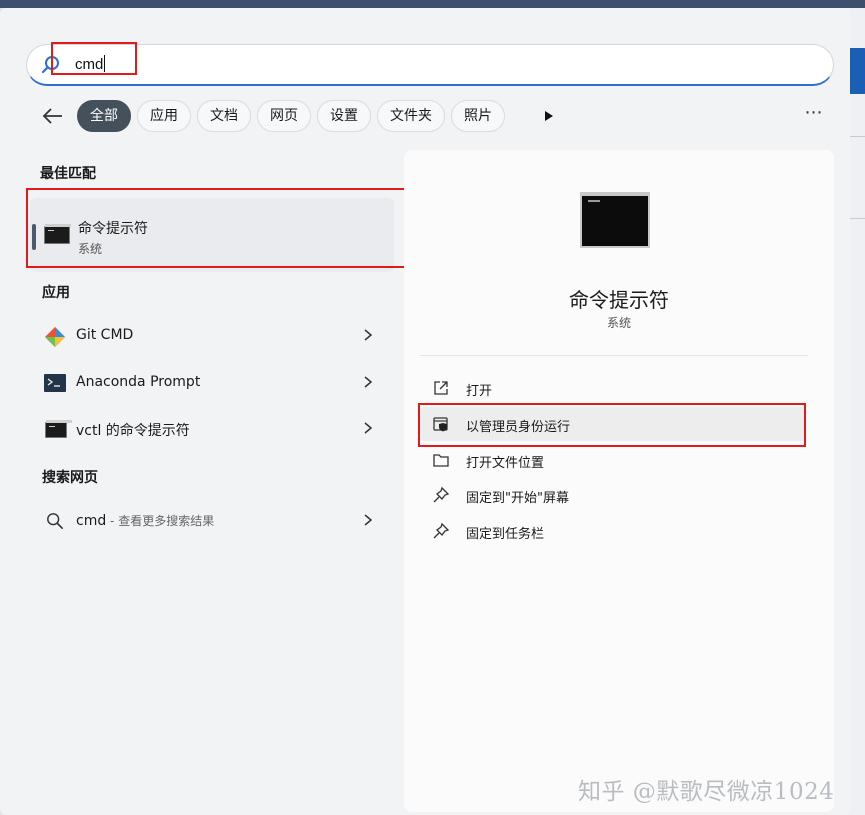 This screenshot has height=815, width=865. What do you see at coordinates (160, 521) in the screenshot?
I see `web-search-hint: - 查看更多搜索结果` at bounding box center [160, 521].